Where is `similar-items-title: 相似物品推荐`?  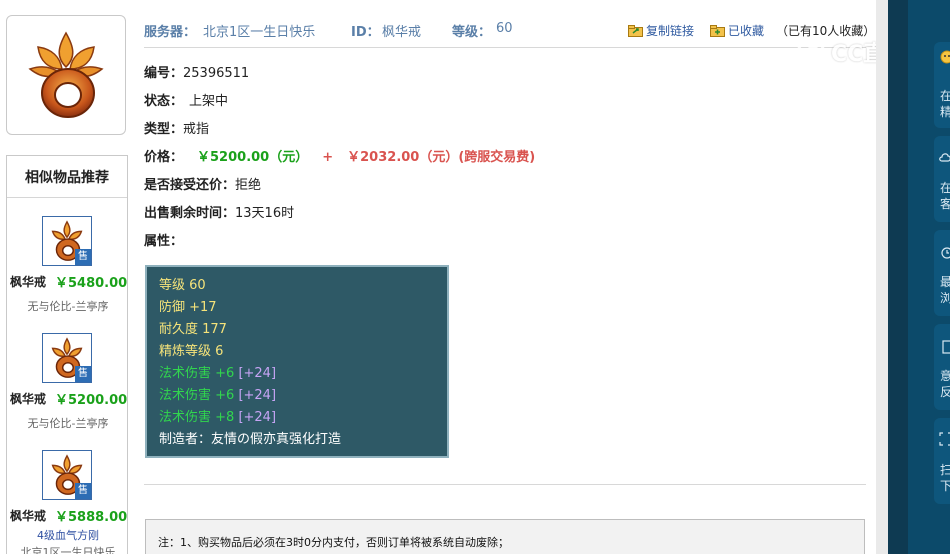 similar-items-title: 相似物品推荐 is located at coordinates (67, 177).